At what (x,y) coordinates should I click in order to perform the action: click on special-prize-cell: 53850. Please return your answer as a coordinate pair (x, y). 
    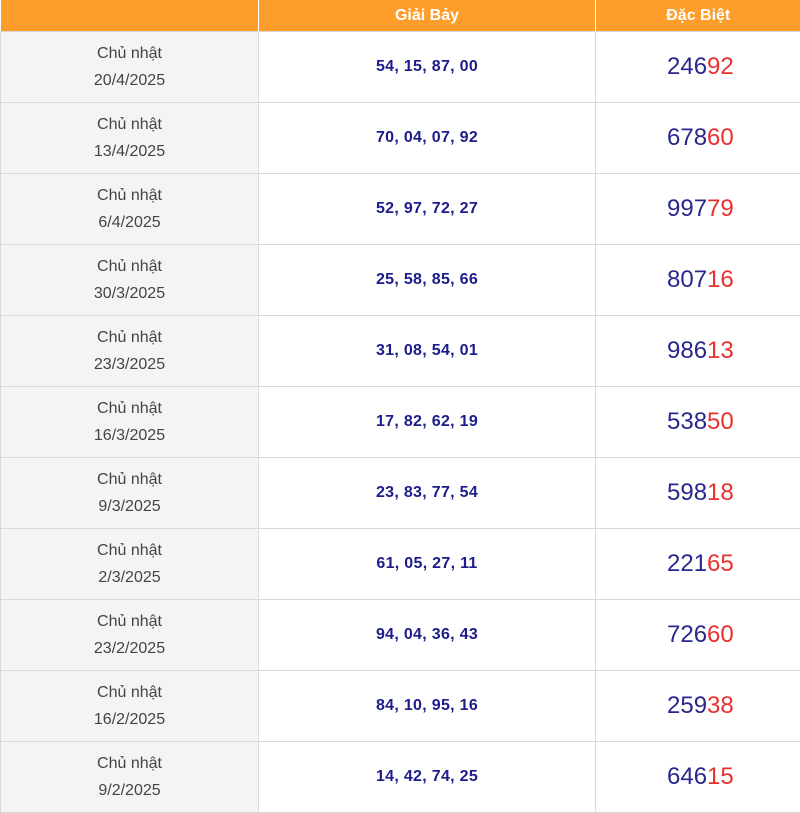
    Looking at the image, I should click on (698, 422).